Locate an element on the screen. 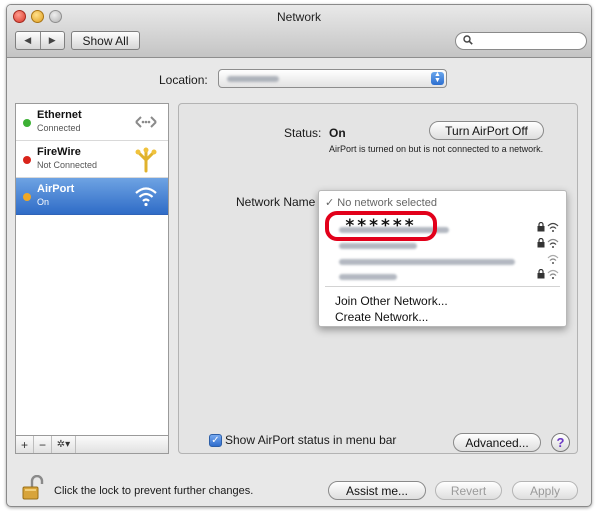  service-status: Not Connected is located at coordinates (67, 165).